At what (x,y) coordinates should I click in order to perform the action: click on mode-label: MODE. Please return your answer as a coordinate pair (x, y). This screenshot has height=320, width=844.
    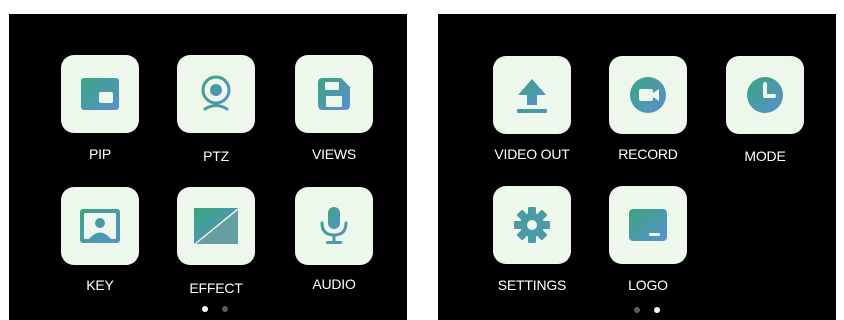
    Looking at the image, I should click on (765, 156).